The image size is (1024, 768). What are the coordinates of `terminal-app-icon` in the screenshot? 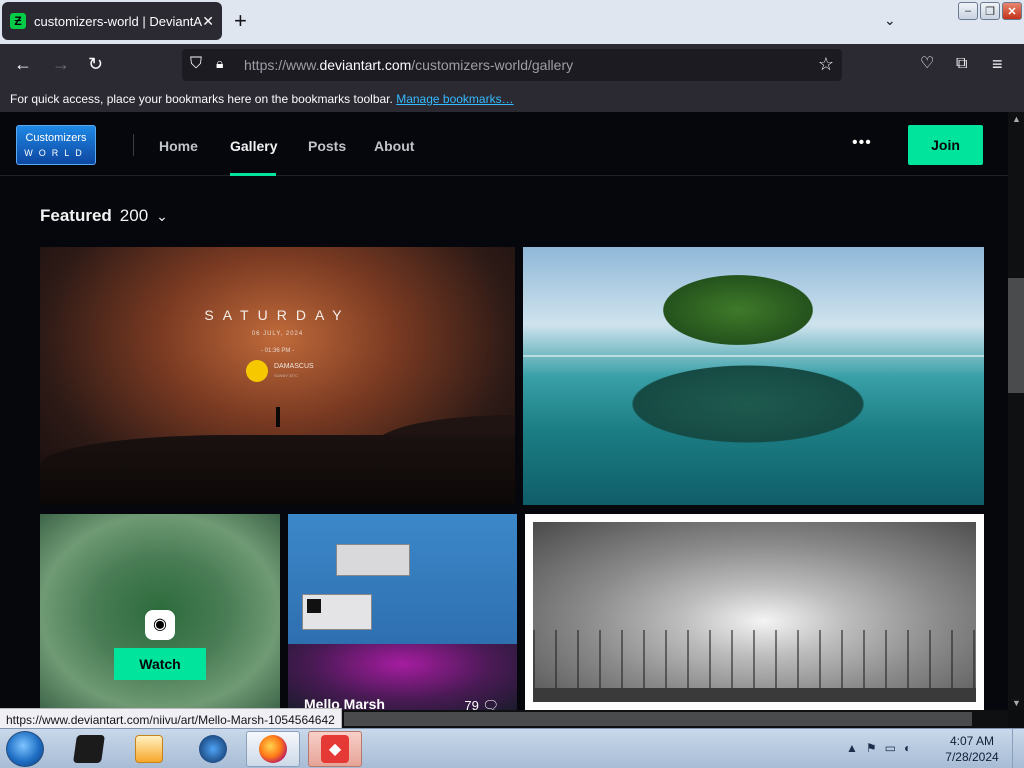 It's located at (89, 749).